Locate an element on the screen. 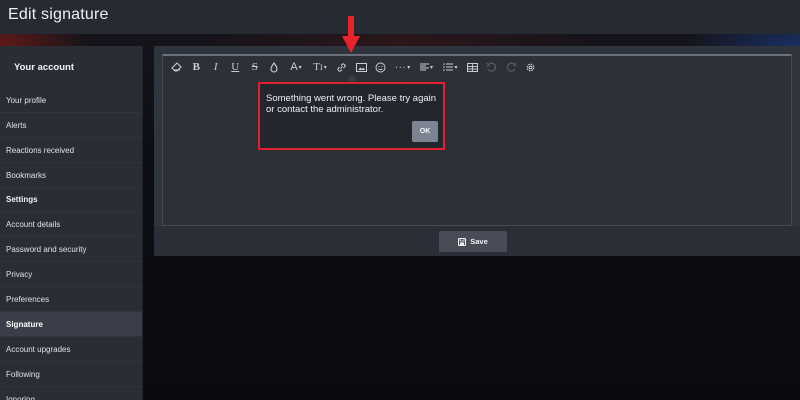 The width and height of the screenshot is (800, 400). ok-button: OK is located at coordinates (425, 131).